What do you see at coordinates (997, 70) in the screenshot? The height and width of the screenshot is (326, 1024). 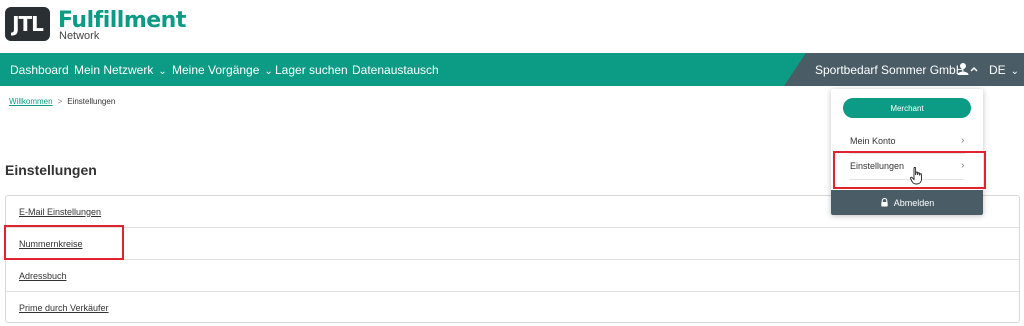 I see `language-label: DE` at bounding box center [997, 70].